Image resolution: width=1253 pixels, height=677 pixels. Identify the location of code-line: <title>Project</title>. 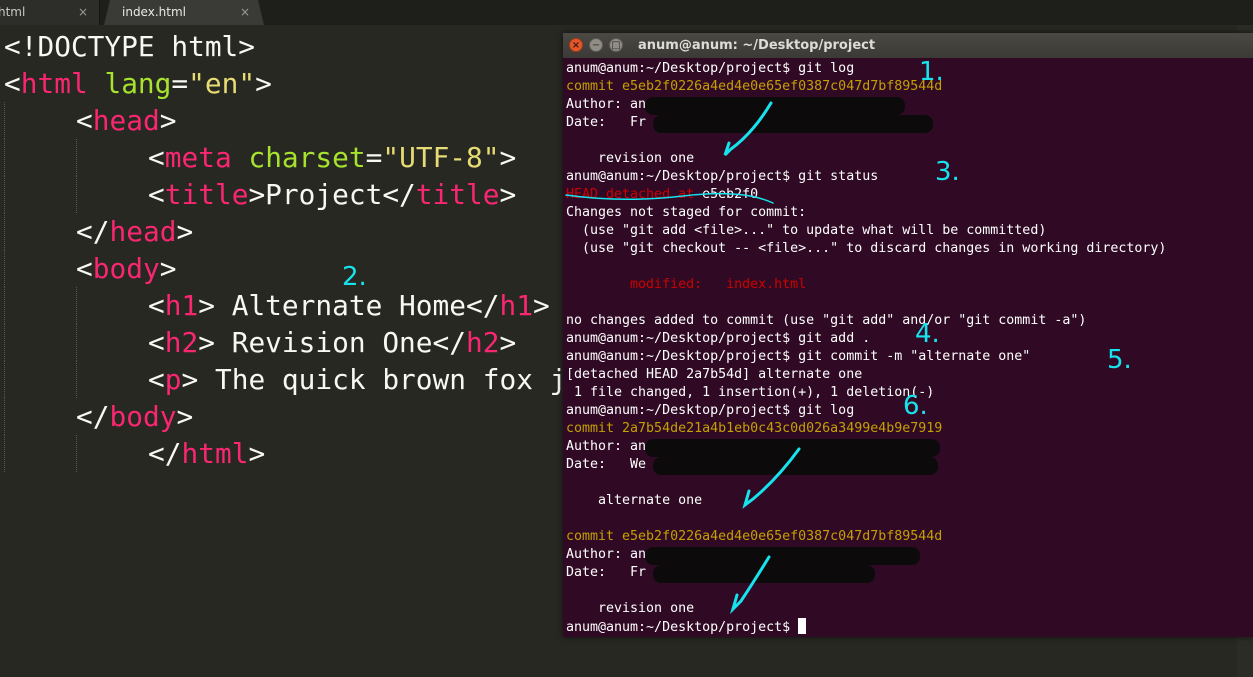
(260, 194).